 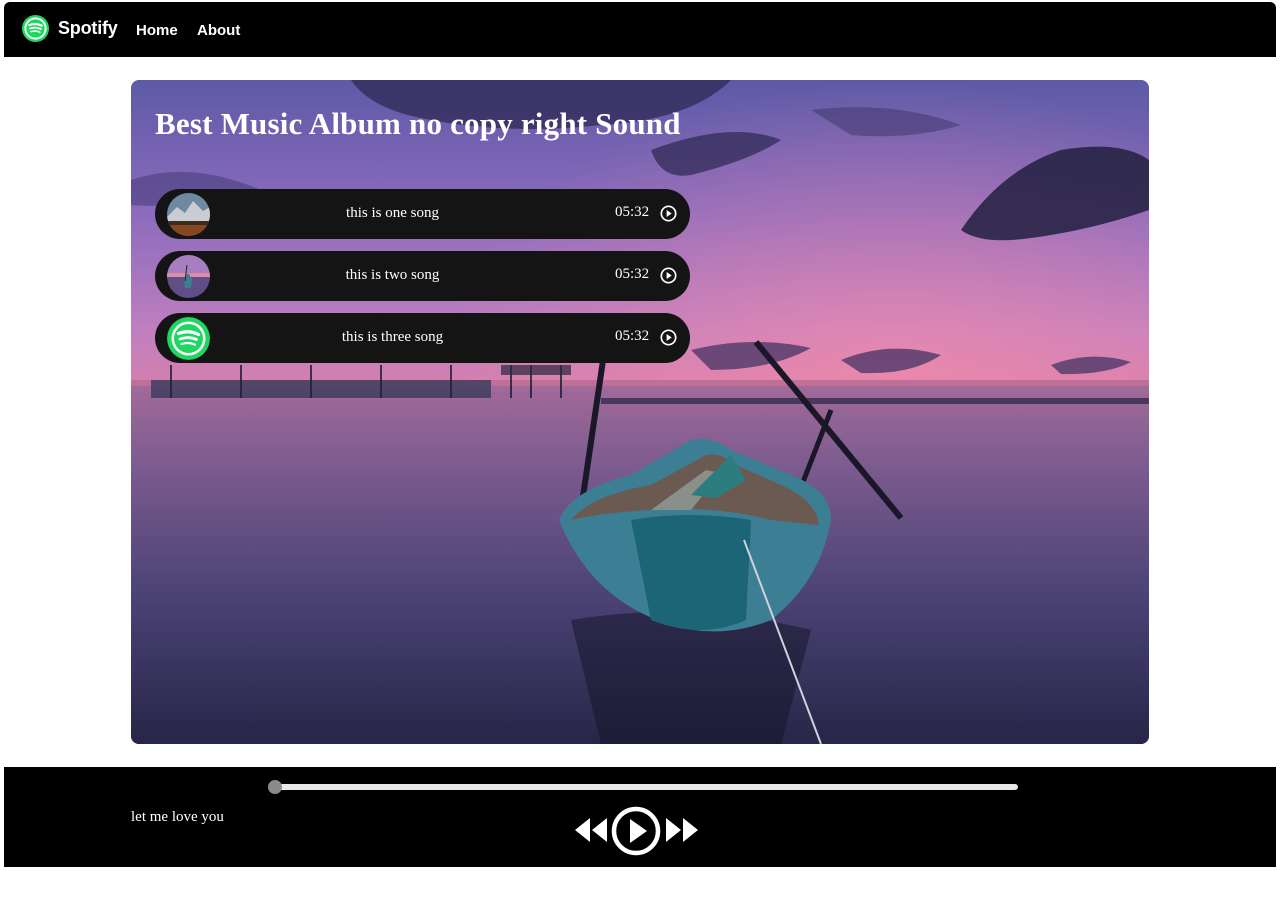 What do you see at coordinates (392, 213) in the screenshot?
I see `song-title: this is one song` at bounding box center [392, 213].